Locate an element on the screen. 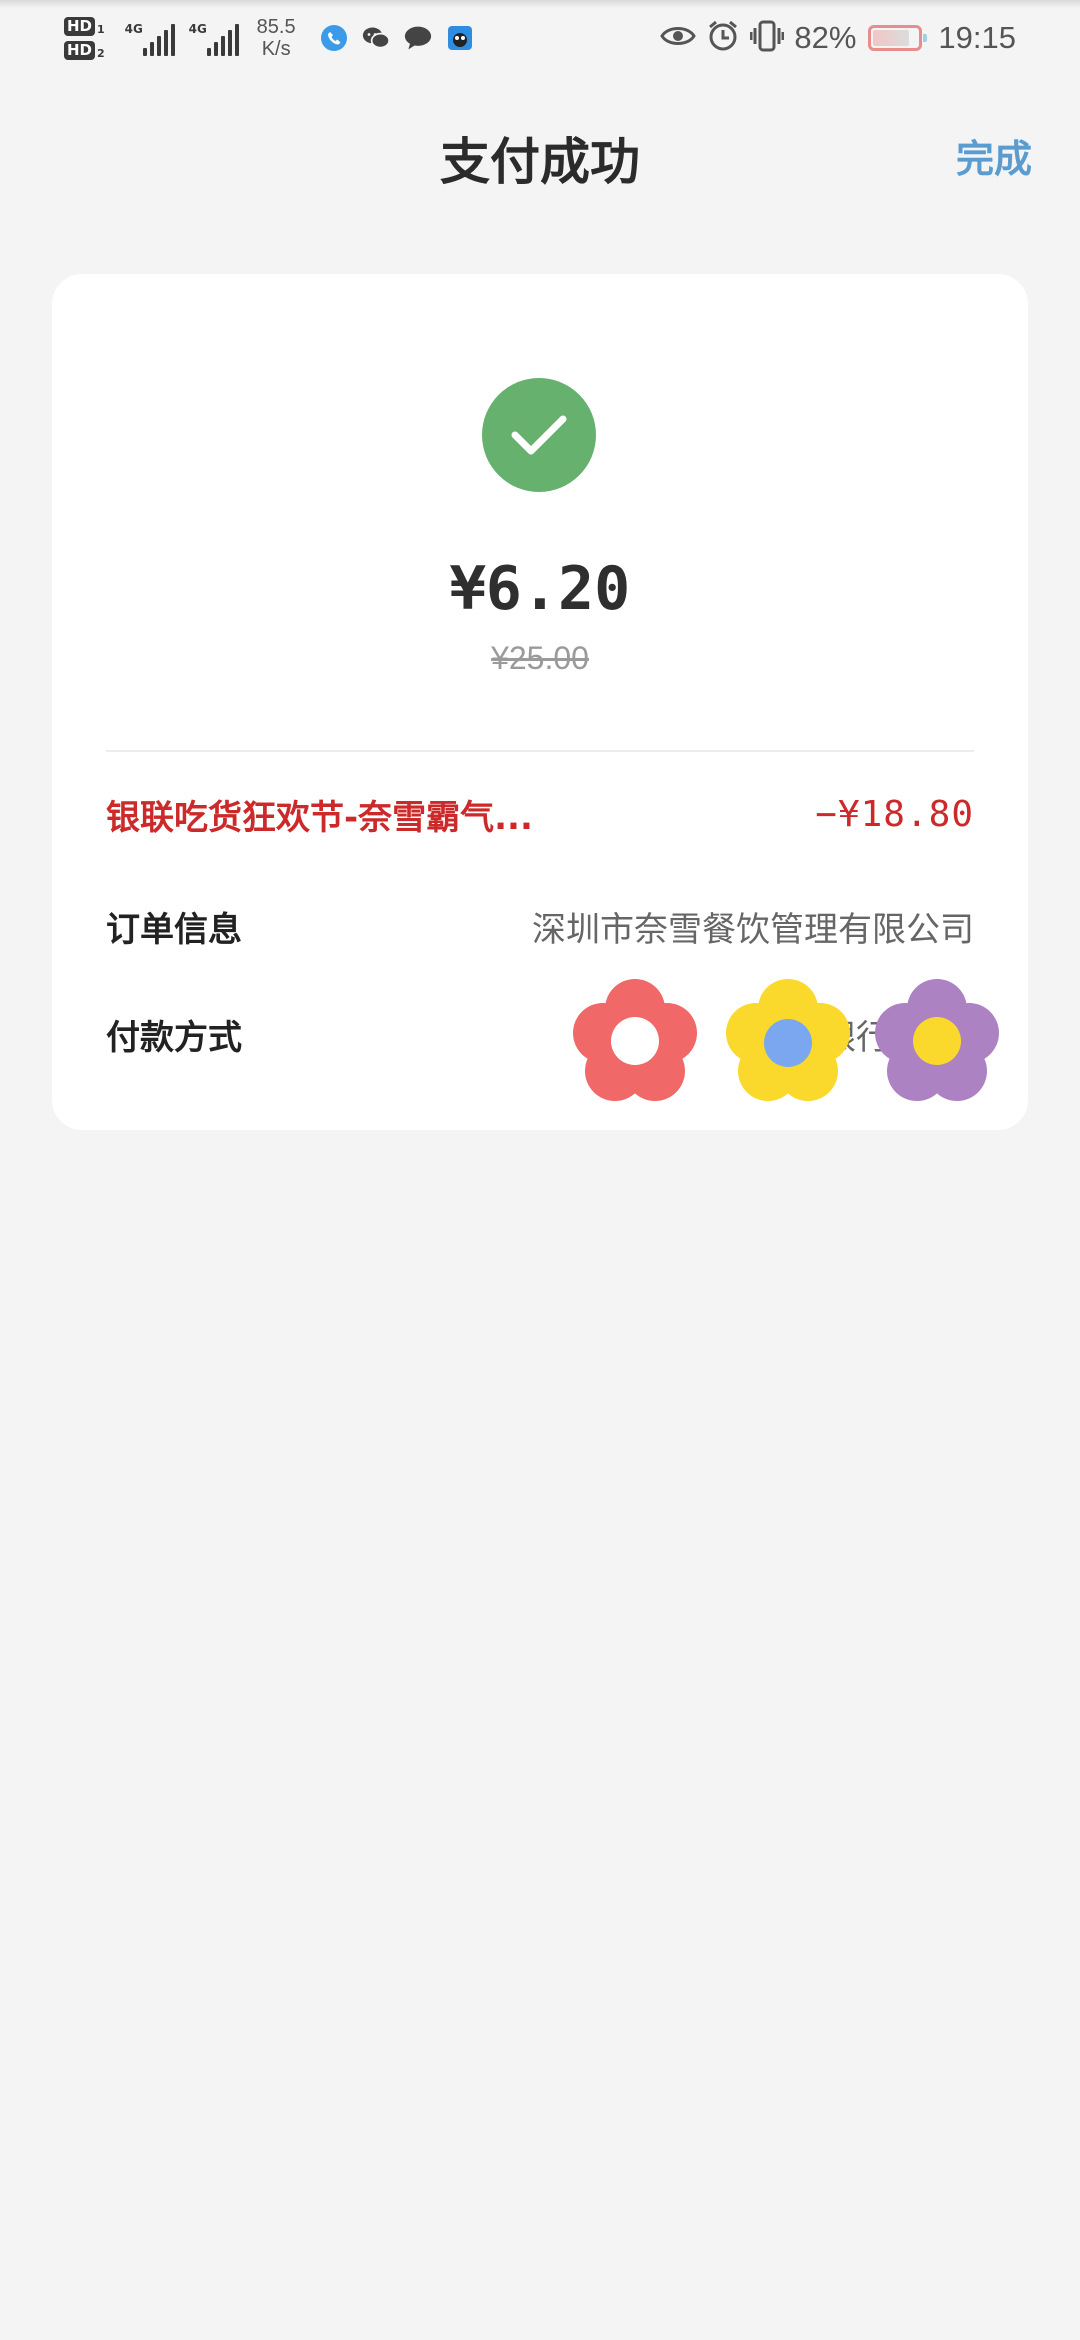 Image resolution: width=1080 pixels, height=2340 pixels. sim1-network-tag: 4G is located at coordinates (133, 29).